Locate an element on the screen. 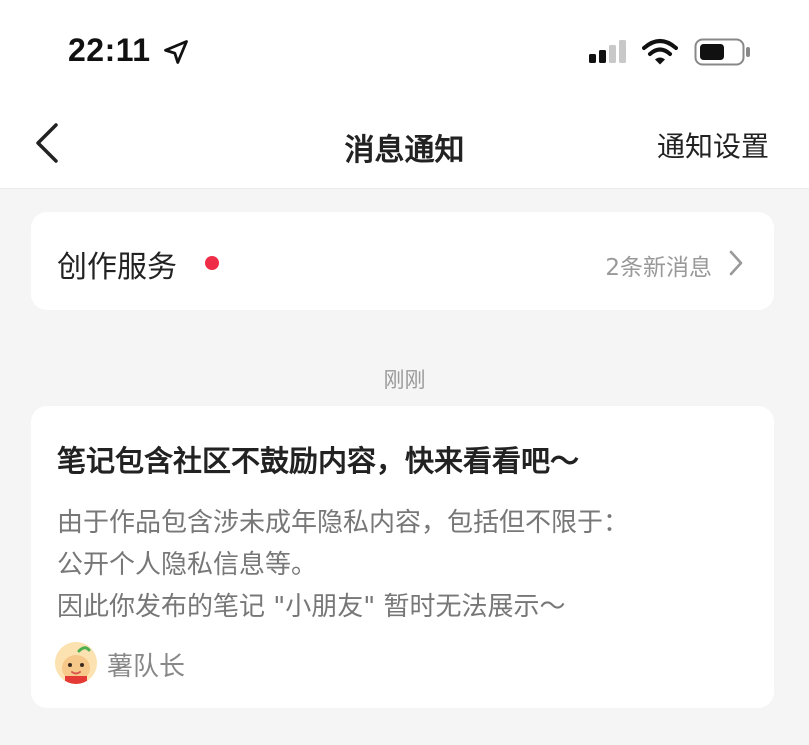 This screenshot has height=745, width=809. signal-icon is located at coordinates (610, 55).